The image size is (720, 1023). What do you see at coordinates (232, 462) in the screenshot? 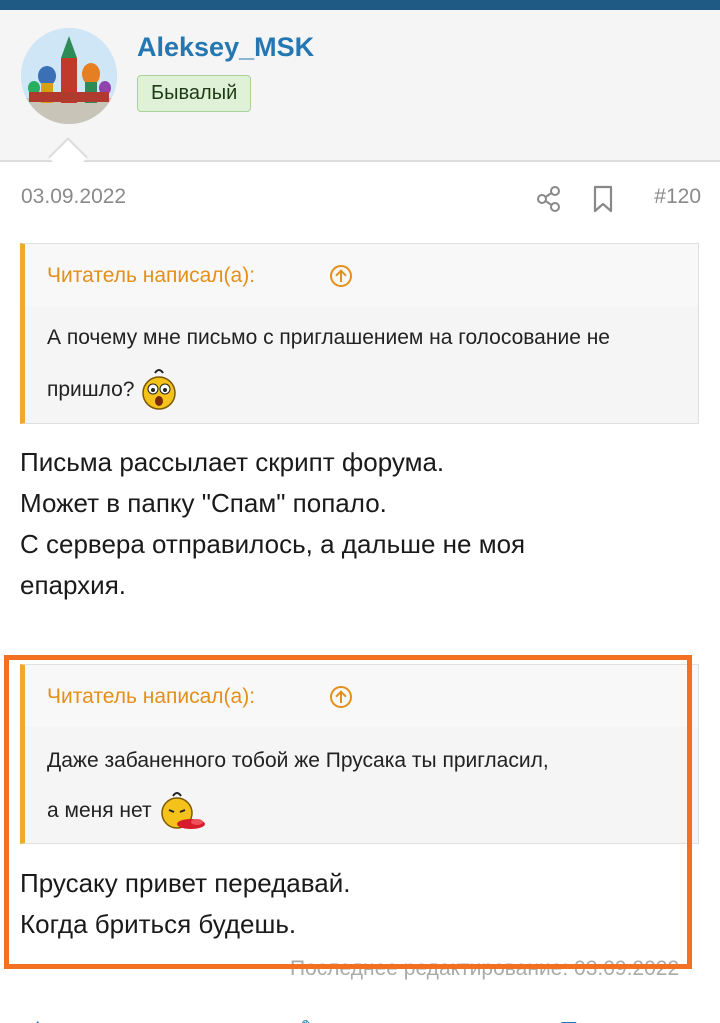
I see `message-line: Письма рассылает скрипт форума.` at bounding box center [232, 462].